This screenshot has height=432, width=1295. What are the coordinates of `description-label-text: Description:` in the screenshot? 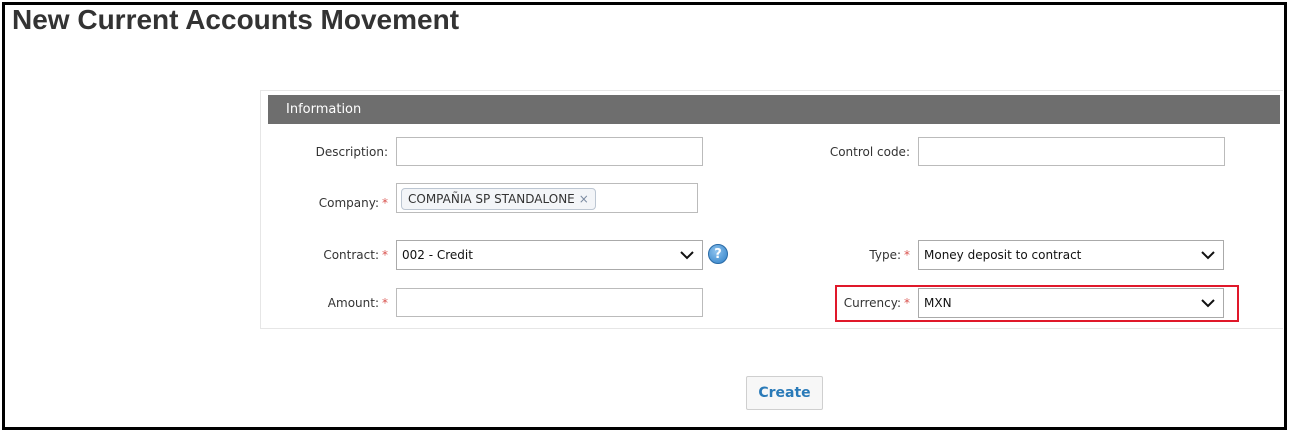 It's located at (351, 152).